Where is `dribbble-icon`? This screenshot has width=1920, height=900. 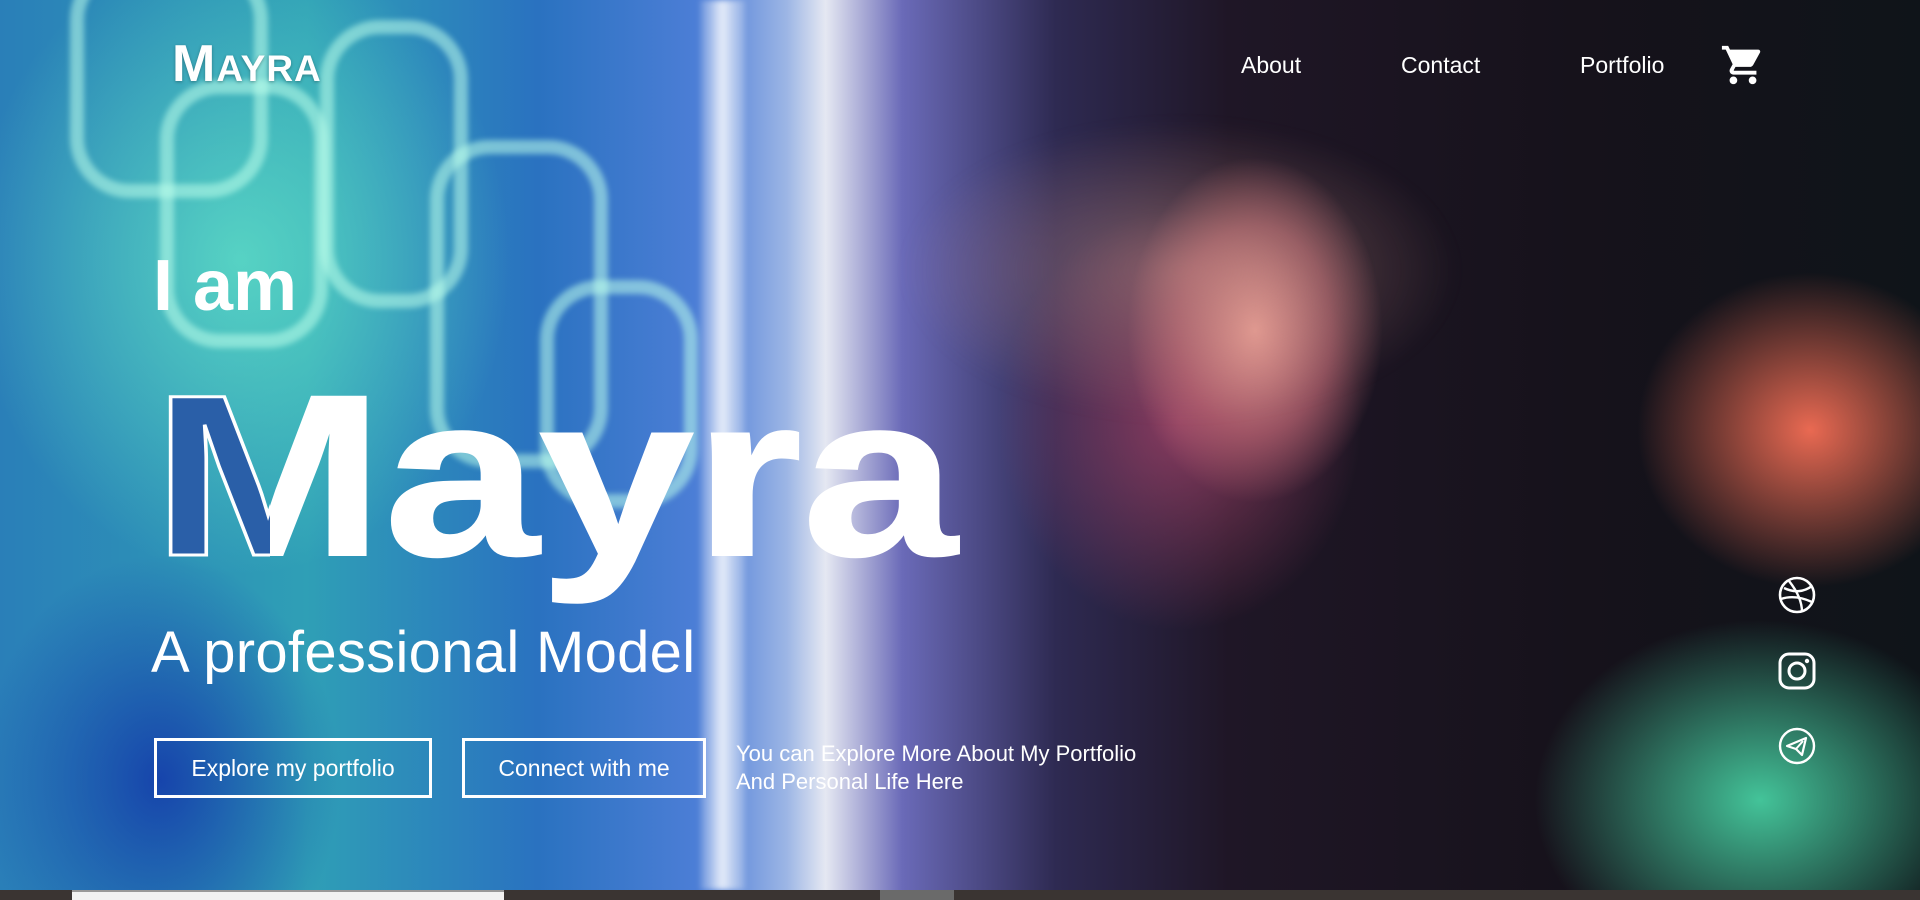 dribbble-icon is located at coordinates (1797, 595).